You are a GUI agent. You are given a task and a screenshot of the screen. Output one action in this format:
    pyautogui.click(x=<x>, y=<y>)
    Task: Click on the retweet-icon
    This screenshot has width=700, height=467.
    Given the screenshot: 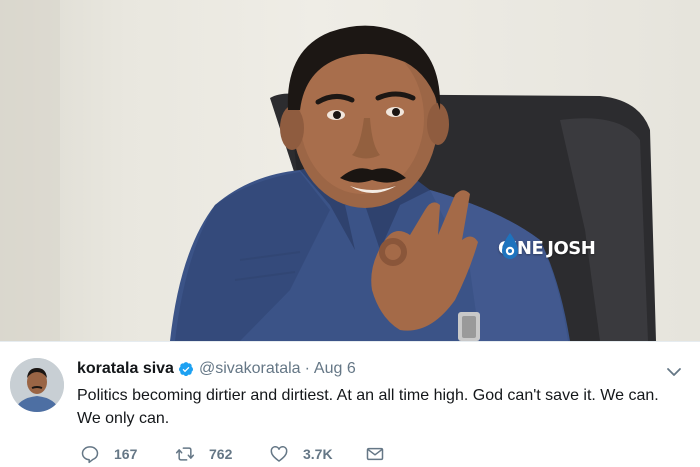 What is the action you would take?
    pyautogui.click(x=185, y=454)
    